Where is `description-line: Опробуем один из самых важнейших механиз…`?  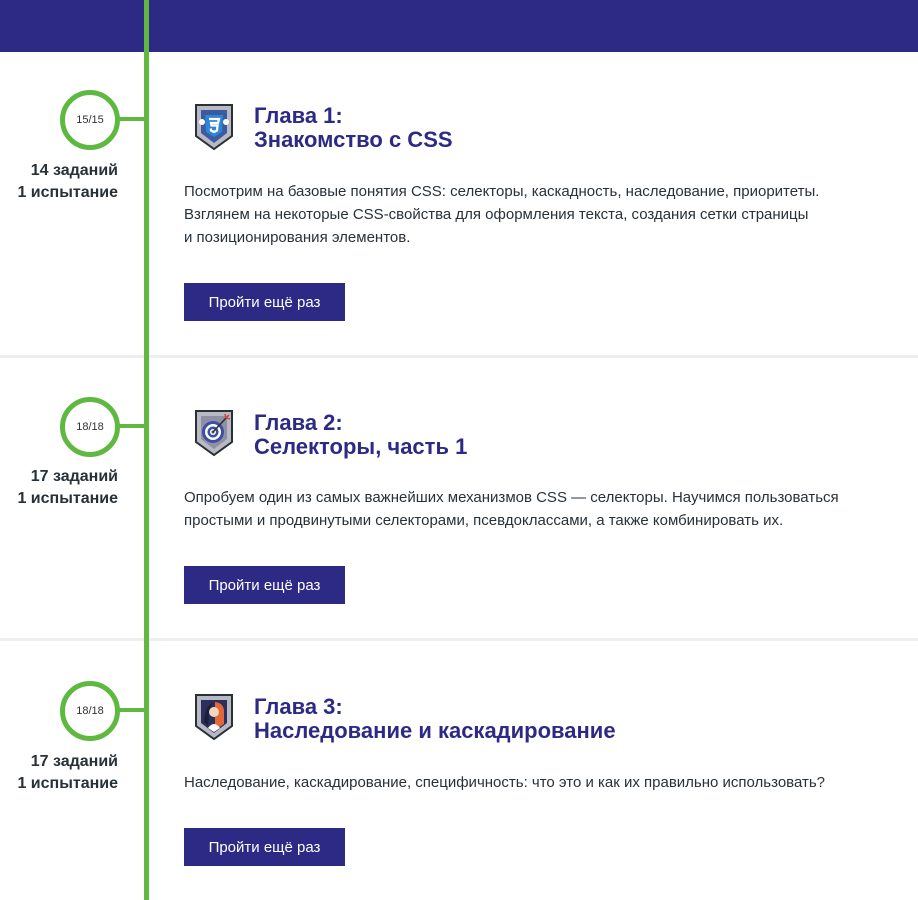
description-line: Опробуем один из самых важнейших механиз… is located at coordinates (511, 497).